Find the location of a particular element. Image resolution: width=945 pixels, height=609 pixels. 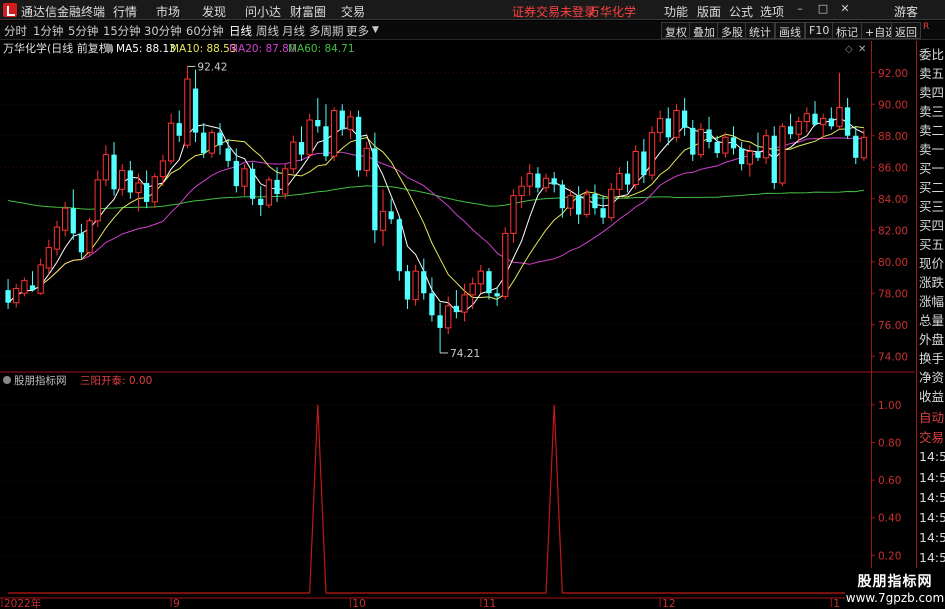

multi-stock-button: 多股 is located at coordinates (732, 30).